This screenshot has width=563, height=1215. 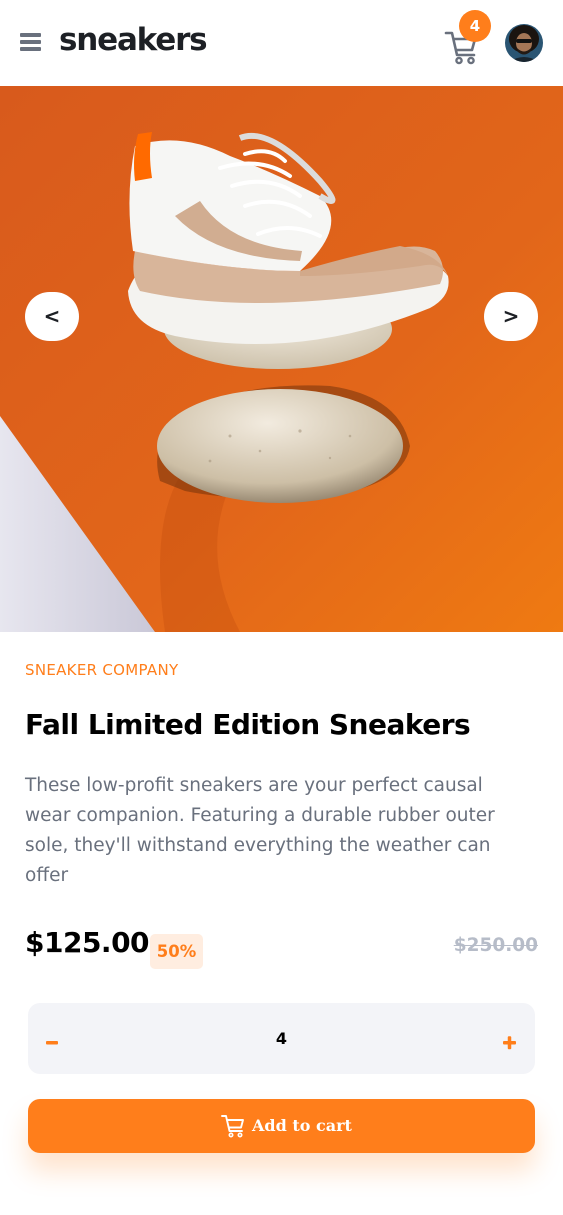 I want to click on next-image-button: >, so click(x=511, y=316).